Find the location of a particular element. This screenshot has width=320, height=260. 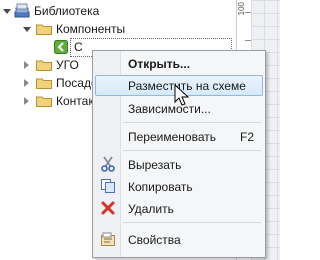

menu-item-rename: Переименовать F2 is located at coordinates (179, 136).